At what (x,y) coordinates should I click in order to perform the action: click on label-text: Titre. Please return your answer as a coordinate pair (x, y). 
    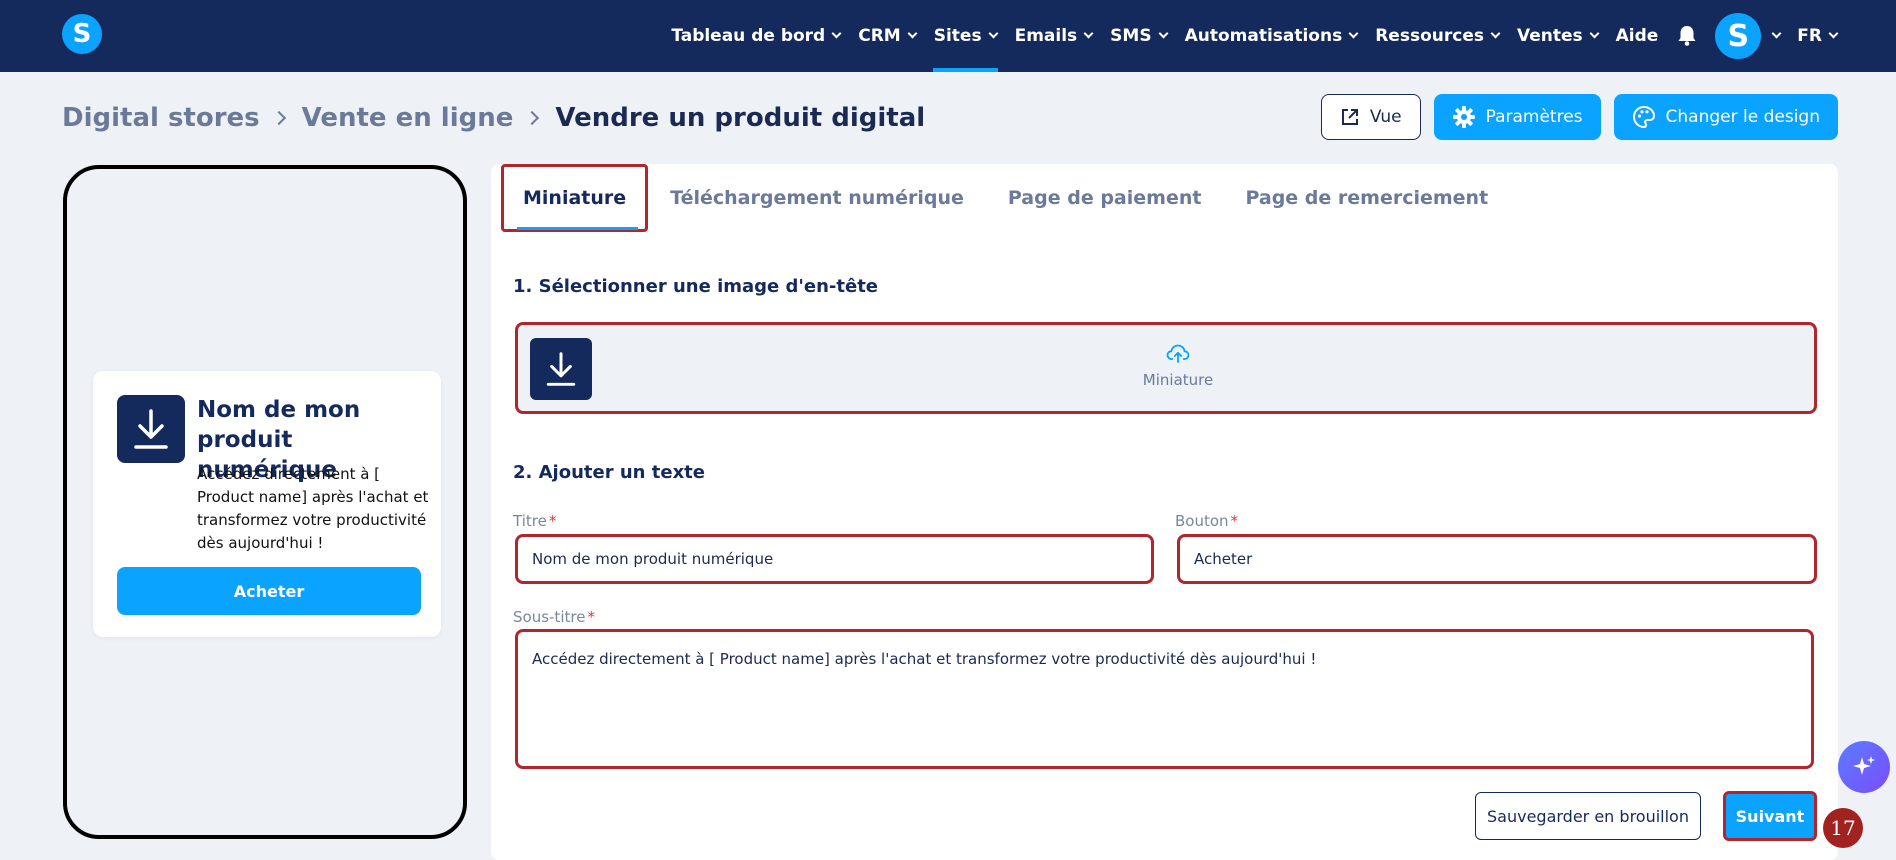
    Looking at the image, I should click on (530, 521).